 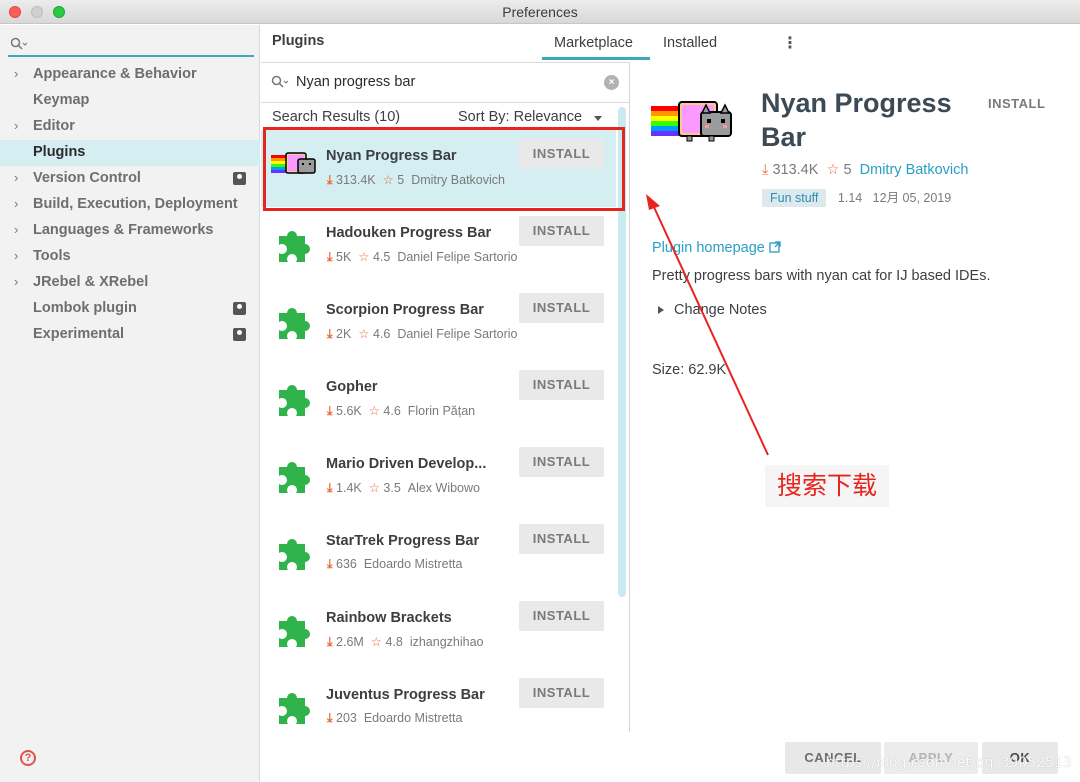 What do you see at coordinates (130, 127) in the screenshot?
I see `sidebar-item-editor: › Editor` at bounding box center [130, 127].